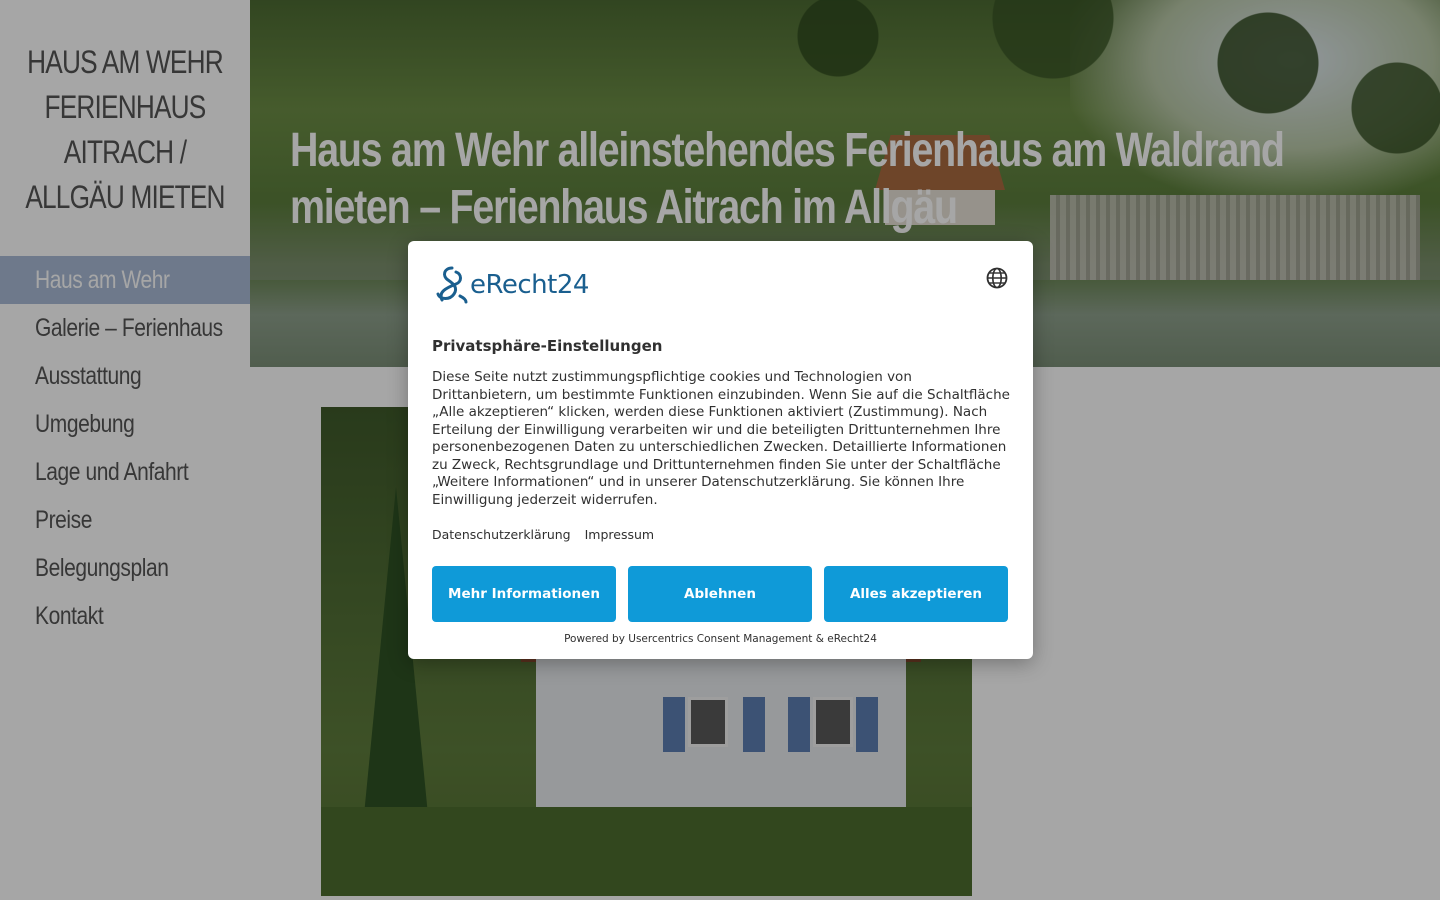 The height and width of the screenshot is (900, 1440). What do you see at coordinates (547, 346) in the screenshot?
I see `consent-heading: Privatsphäre-Einstellungen` at bounding box center [547, 346].